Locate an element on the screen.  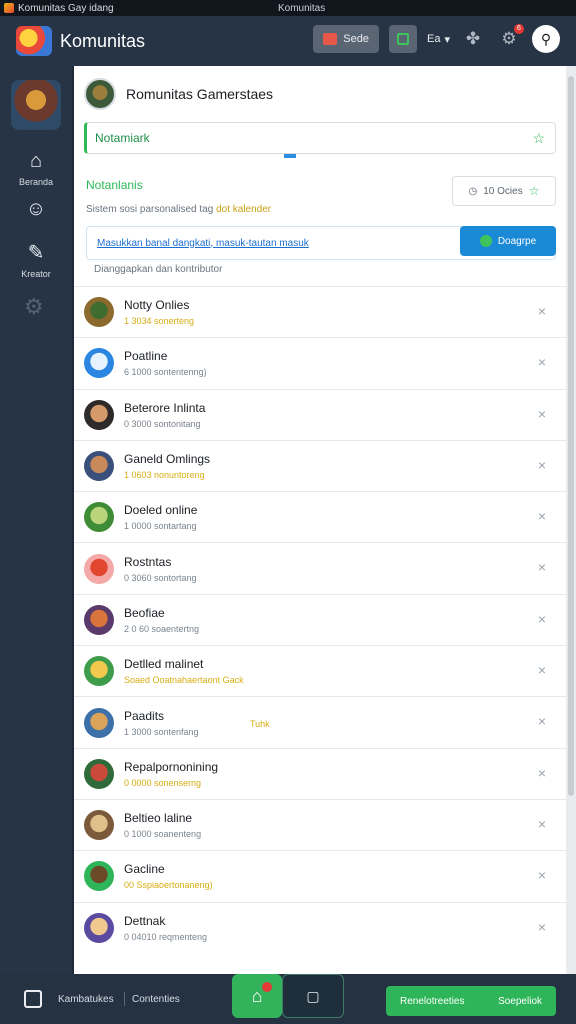
member-status: 1 3000 sontenfang is located at coordinates (161, 731).